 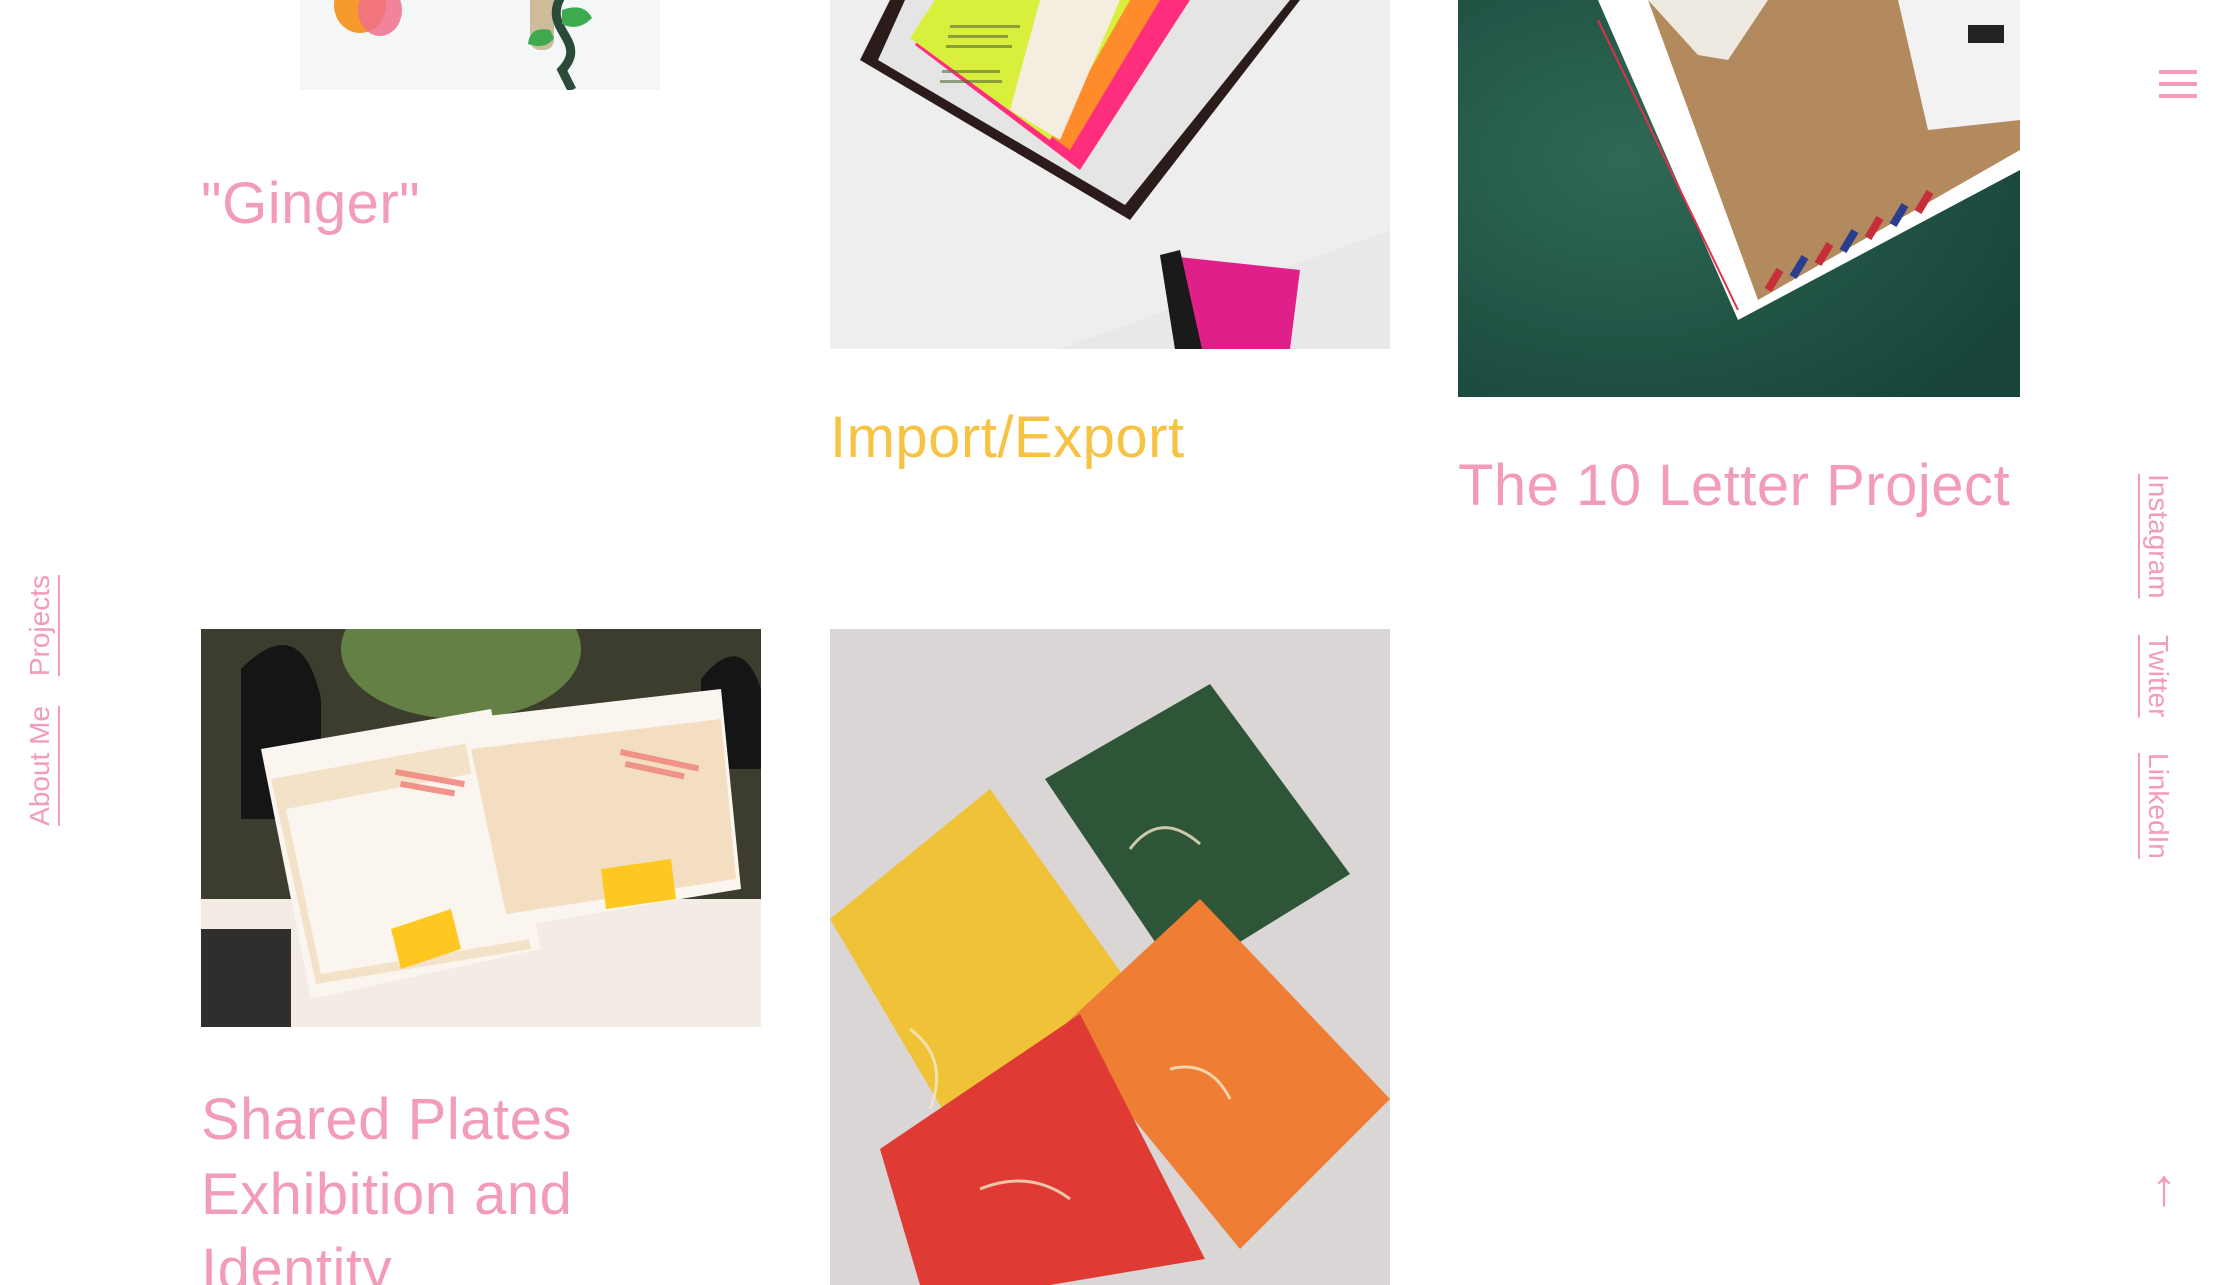 I want to click on hamburger-icon, so click(x=2178, y=84).